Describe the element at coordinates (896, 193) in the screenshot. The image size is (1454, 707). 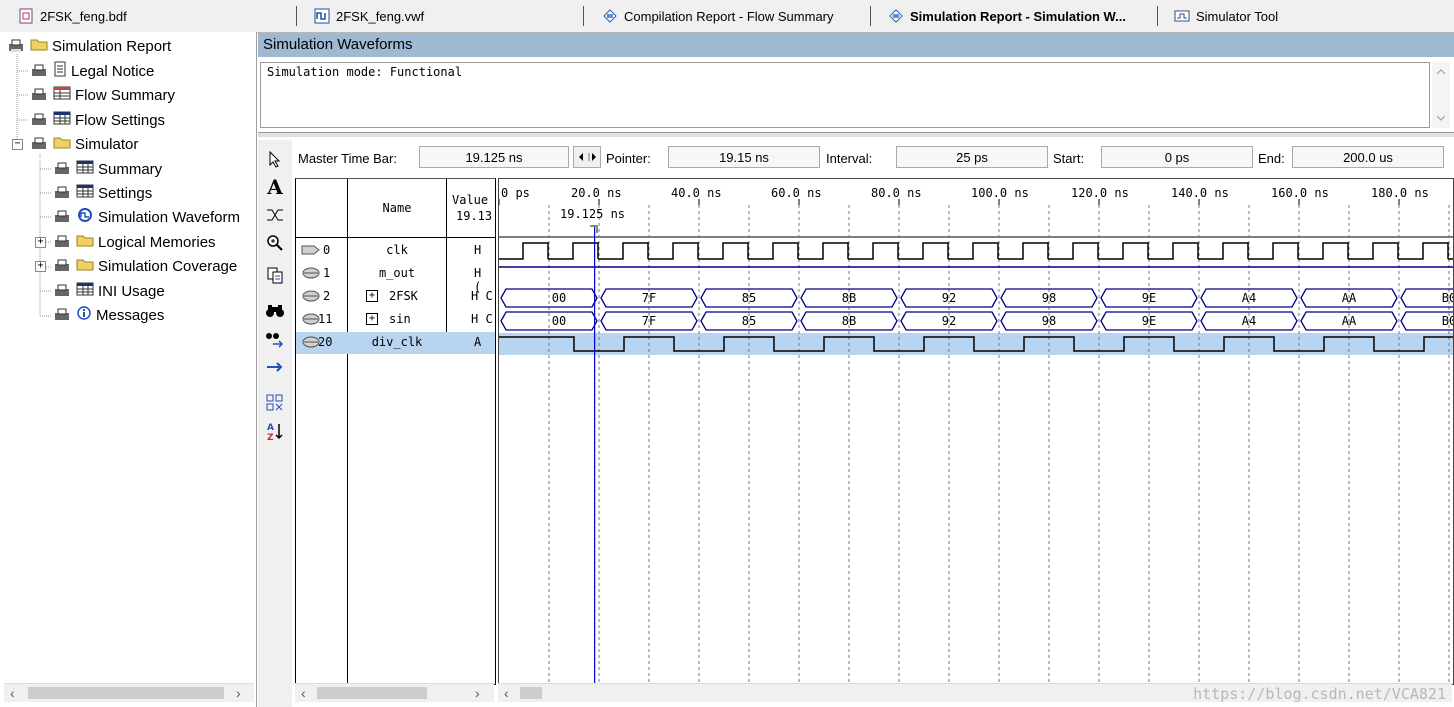
I see `ruler-label: 80.0 ns` at that location.